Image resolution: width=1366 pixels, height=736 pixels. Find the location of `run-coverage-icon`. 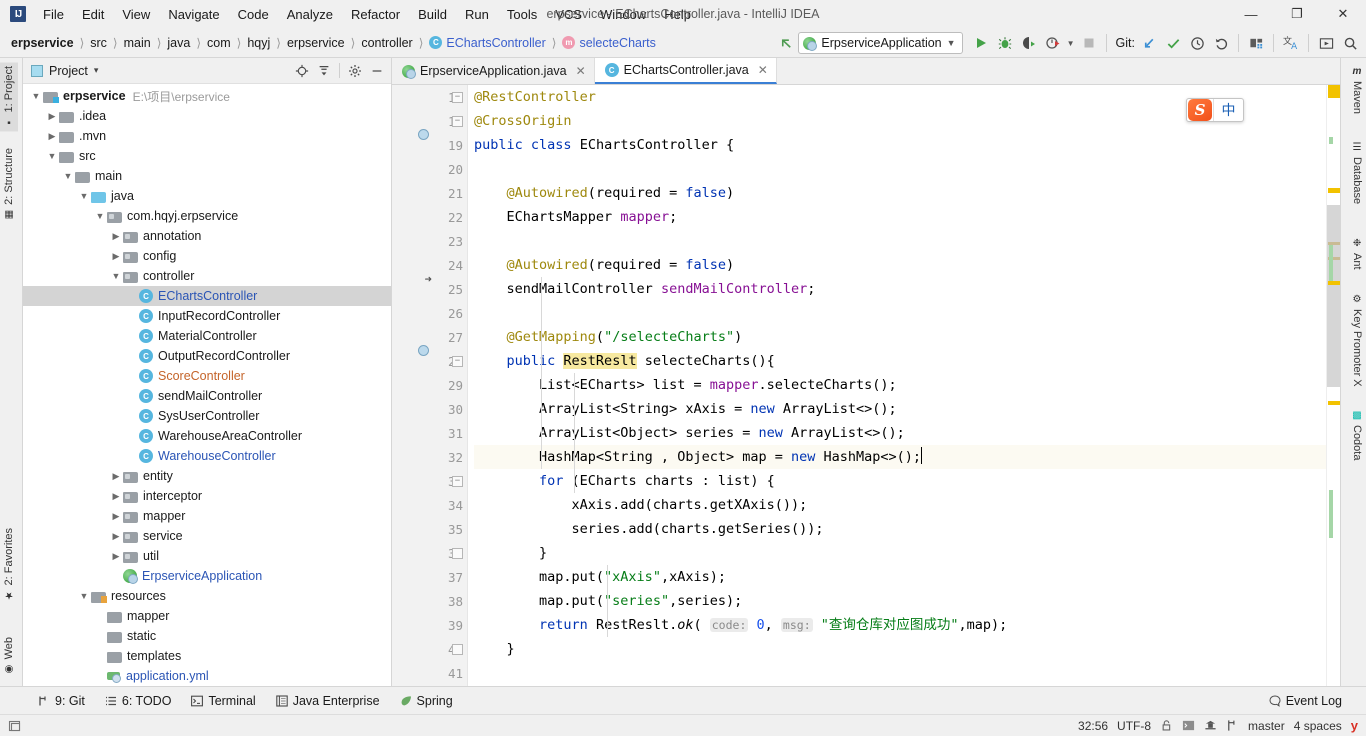

run-coverage-icon is located at coordinates (1029, 43).